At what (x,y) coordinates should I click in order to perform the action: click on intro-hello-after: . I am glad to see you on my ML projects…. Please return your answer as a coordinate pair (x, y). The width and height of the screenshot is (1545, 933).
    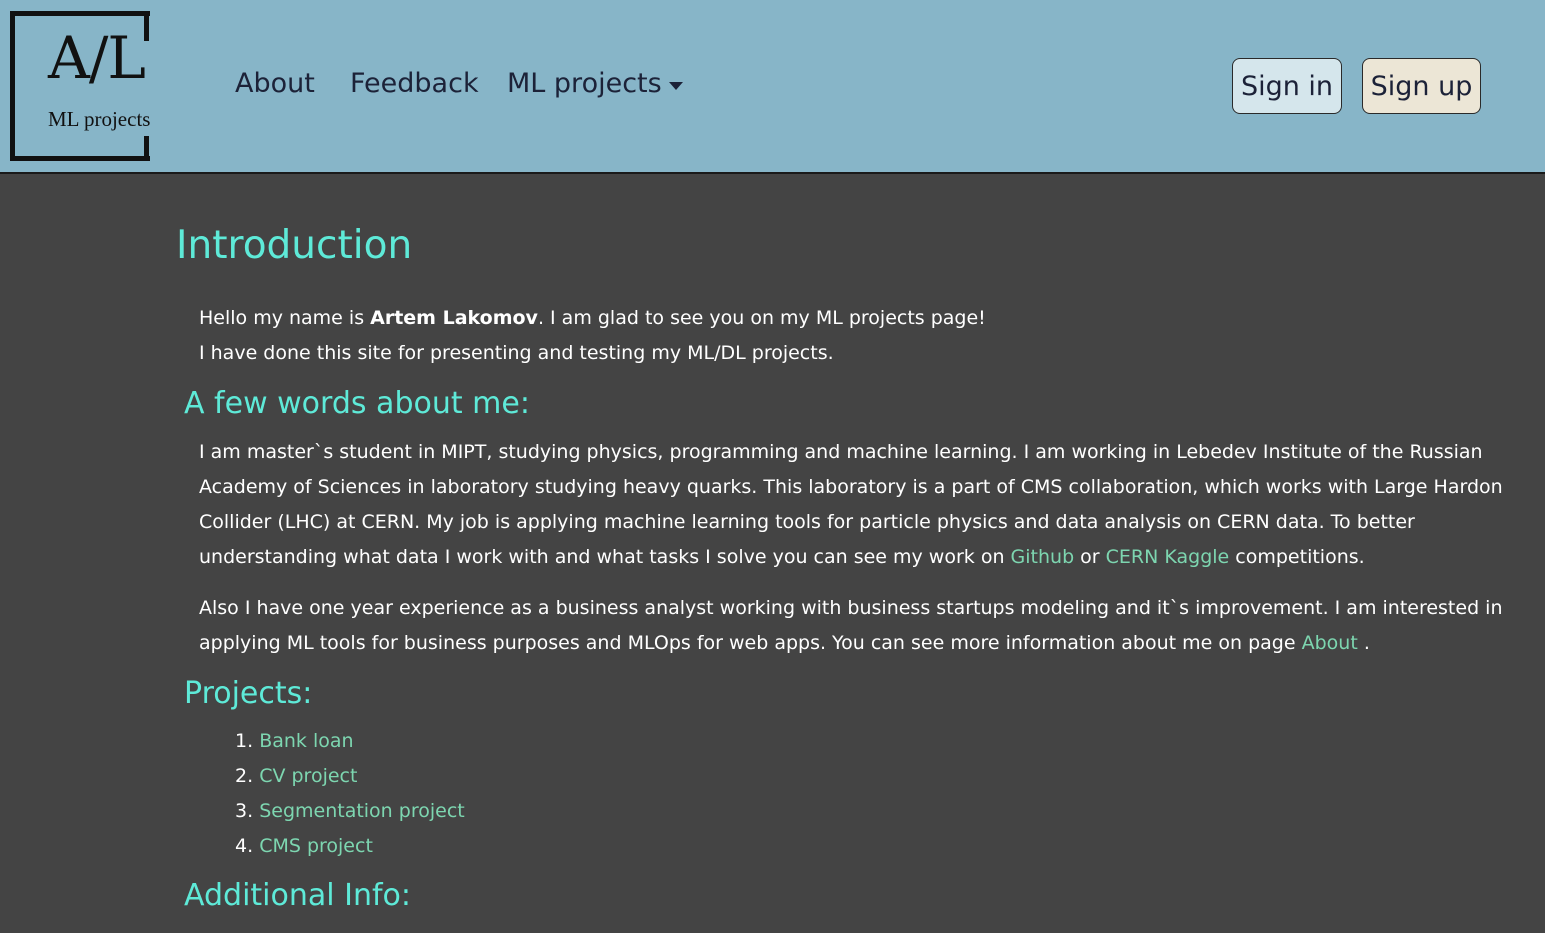
    Looking at the image, I should click on (761, 318).